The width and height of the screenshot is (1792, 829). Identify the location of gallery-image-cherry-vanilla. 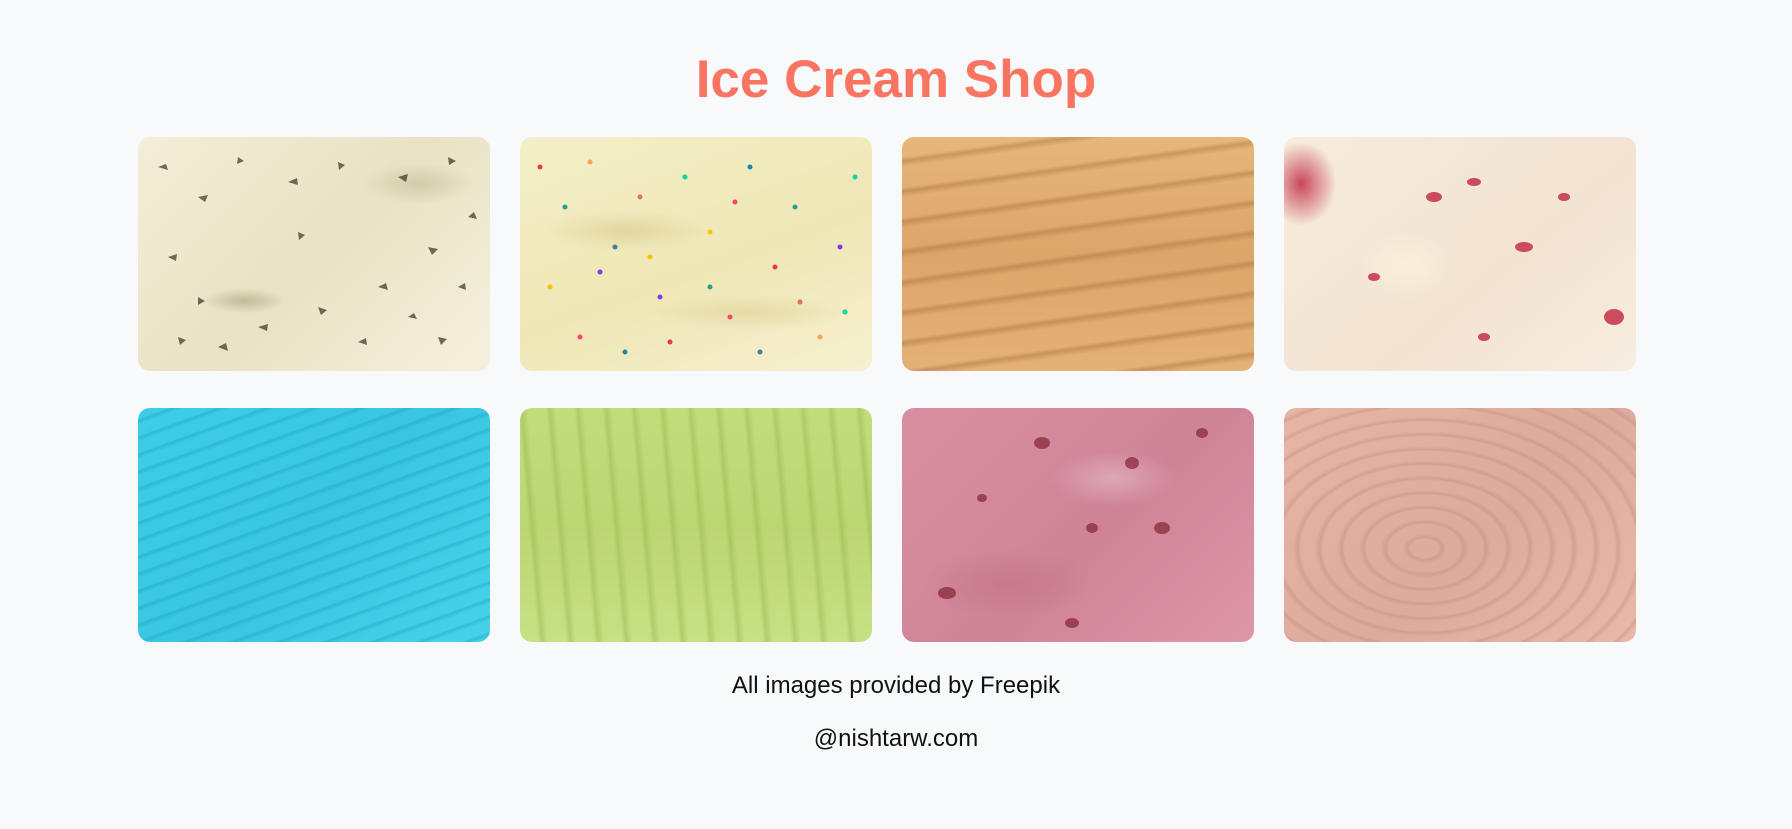
(1460, 254).